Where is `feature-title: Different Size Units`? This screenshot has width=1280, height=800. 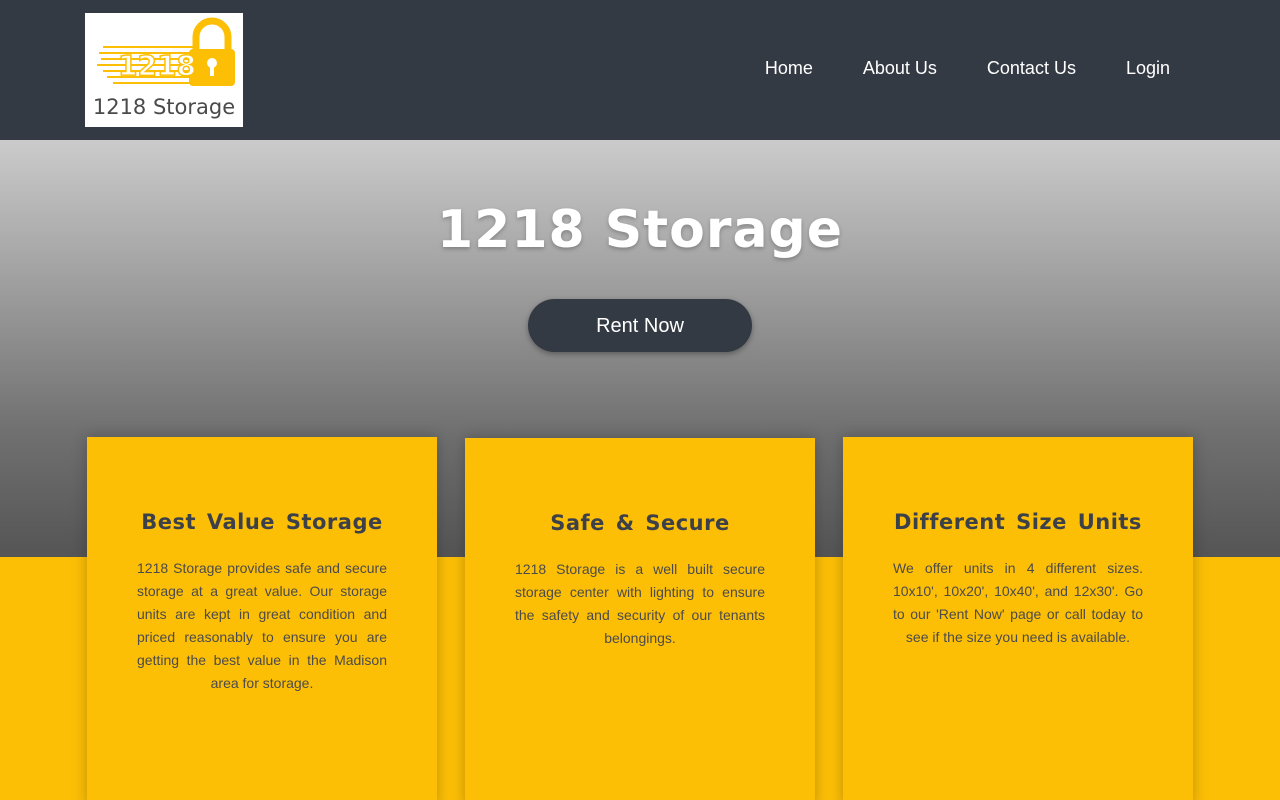 feature-title: Different Size Units is located at coordinates (1018, 522).